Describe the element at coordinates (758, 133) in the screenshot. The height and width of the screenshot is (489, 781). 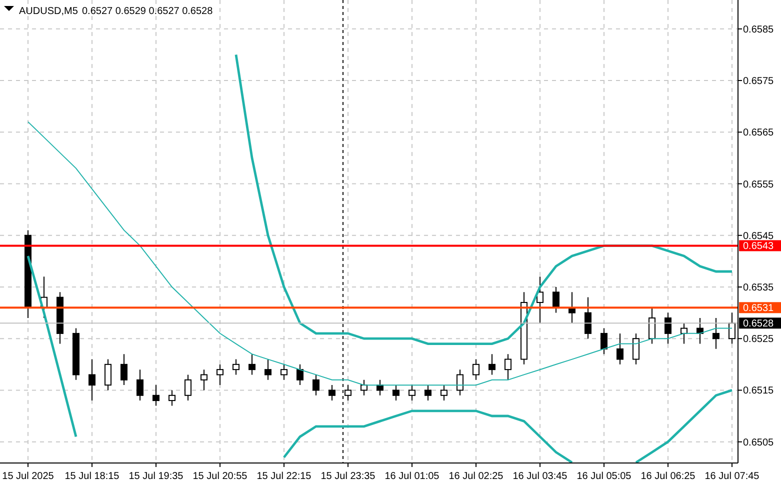
I see `price-axis-label: 0.6565` at that location.